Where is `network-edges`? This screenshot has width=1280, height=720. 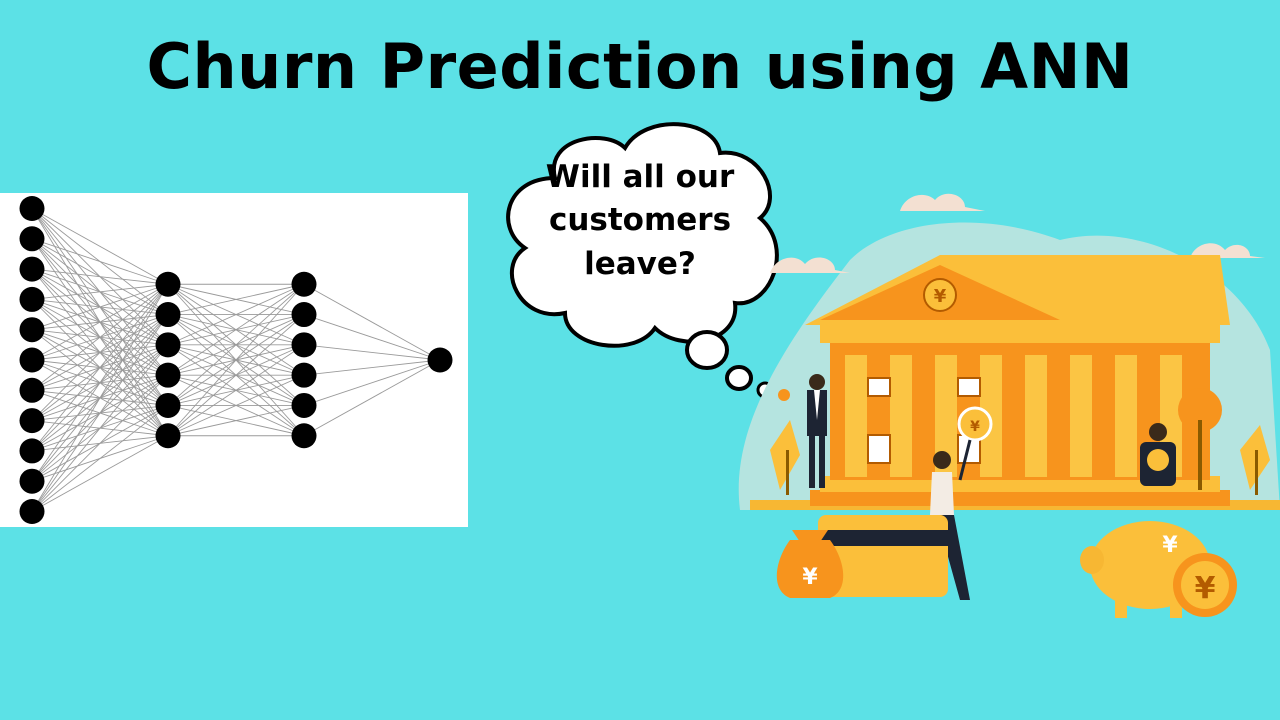 network-edges is located at coordinates (236, 360).